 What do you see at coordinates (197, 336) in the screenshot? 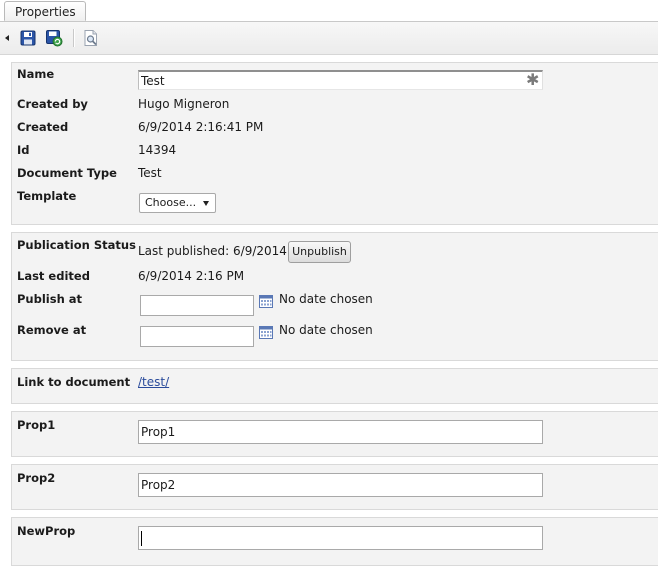
I see `remove-at-input` at bounding box center [197, 336].